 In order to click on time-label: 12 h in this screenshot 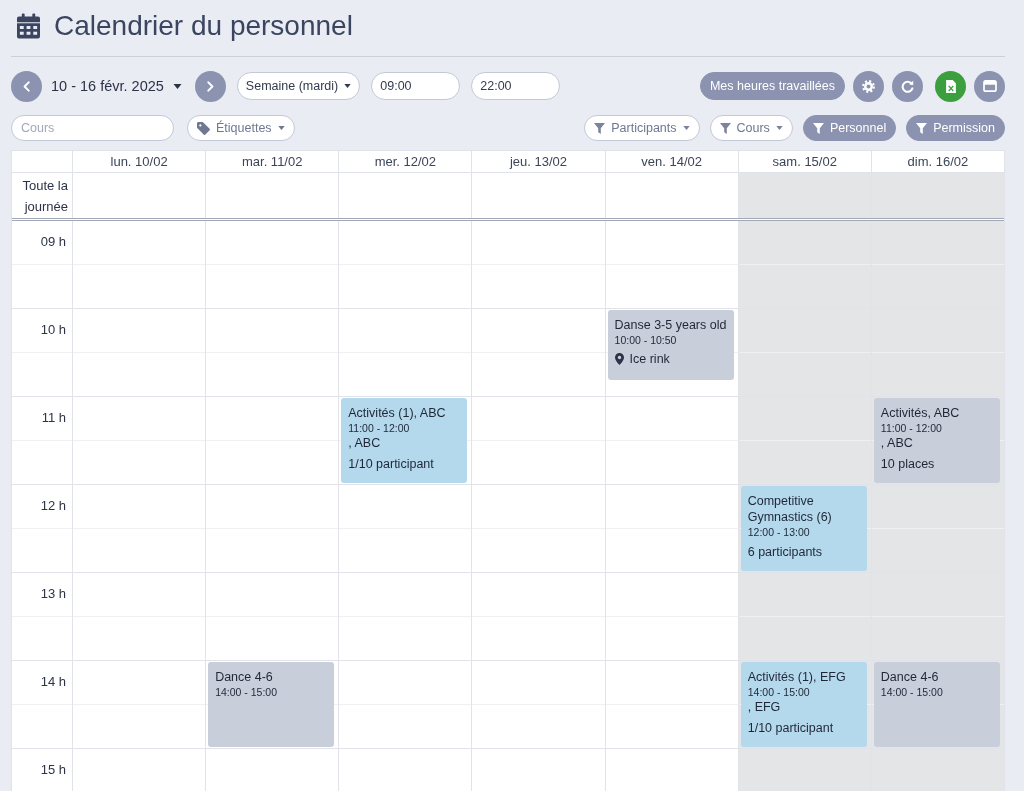, I will do `click(53, 505)`.